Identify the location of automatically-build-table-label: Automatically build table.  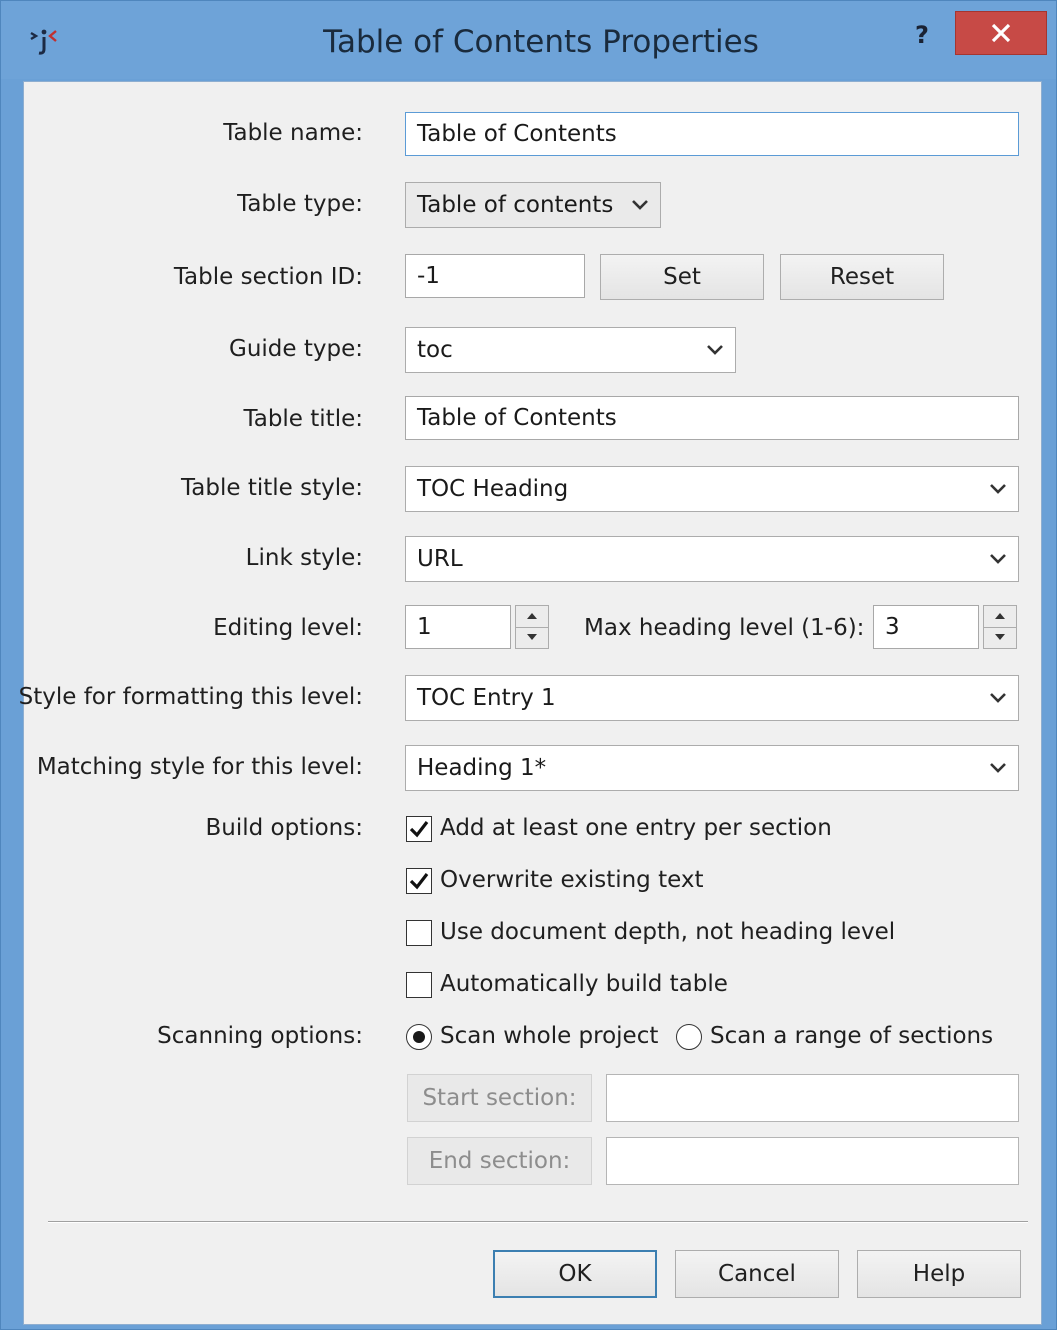
(584, 984).